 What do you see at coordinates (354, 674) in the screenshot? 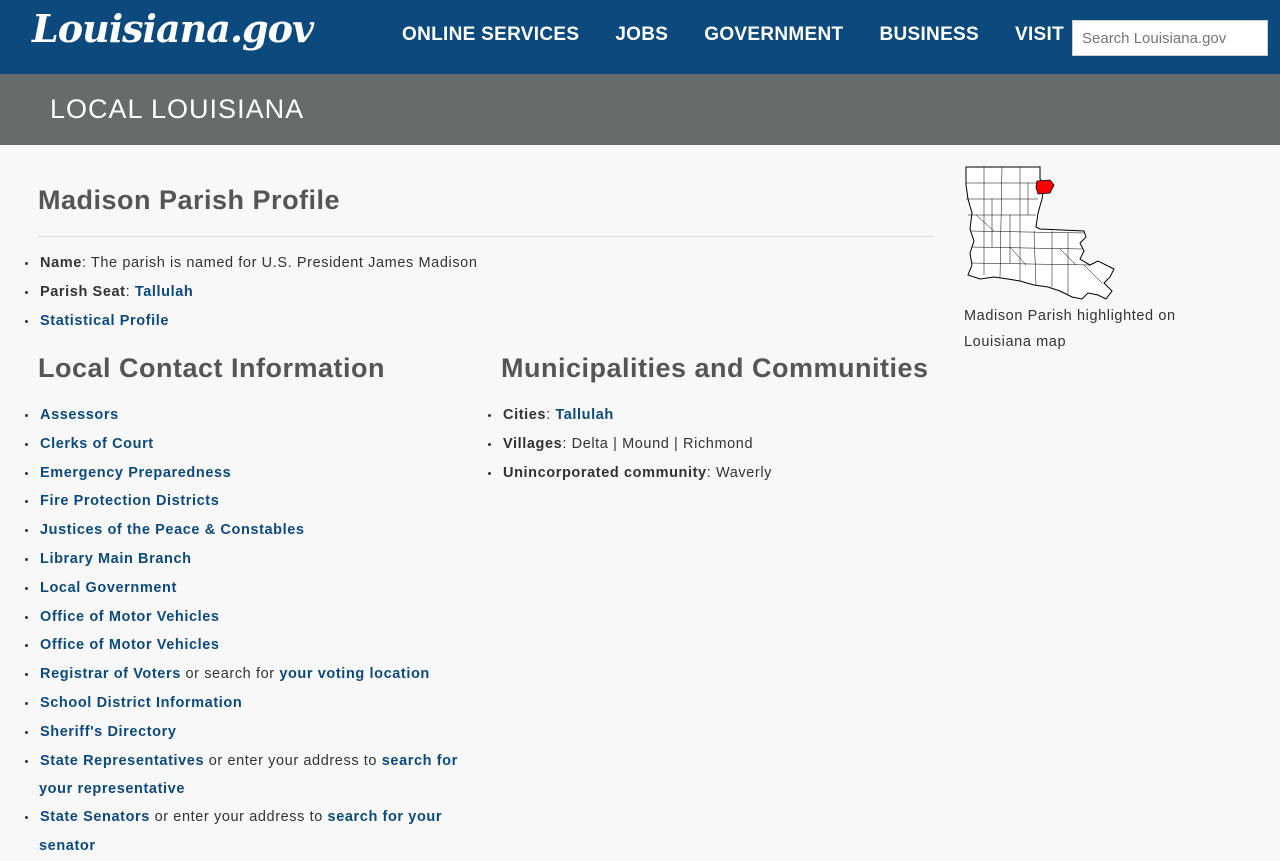
I see `voting-location-link: your voting location` at bounding box center [354, 674].